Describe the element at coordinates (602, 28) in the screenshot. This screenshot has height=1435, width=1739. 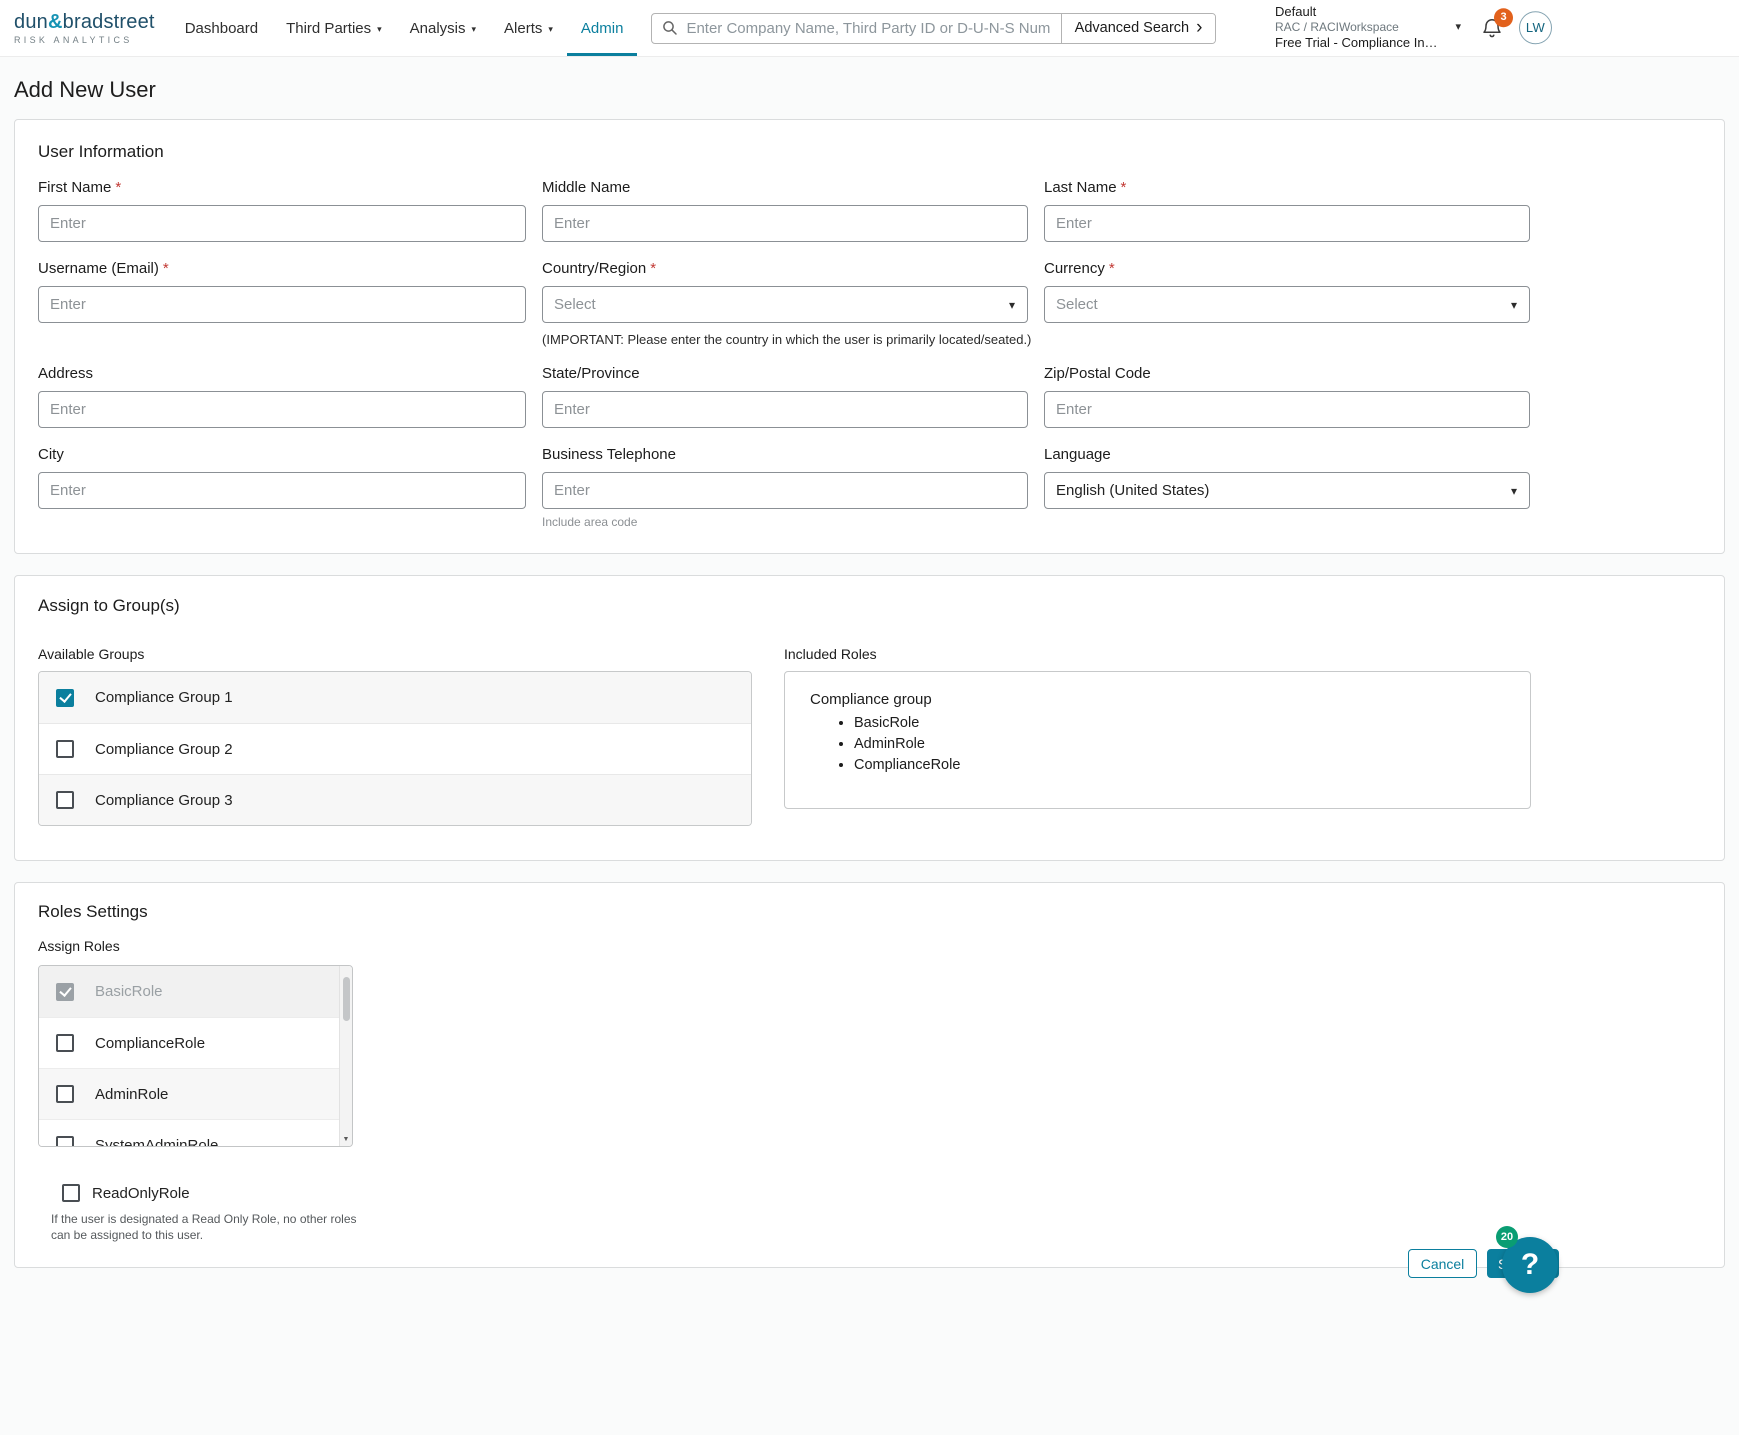
I see `nav-admin: Admin` at that location.